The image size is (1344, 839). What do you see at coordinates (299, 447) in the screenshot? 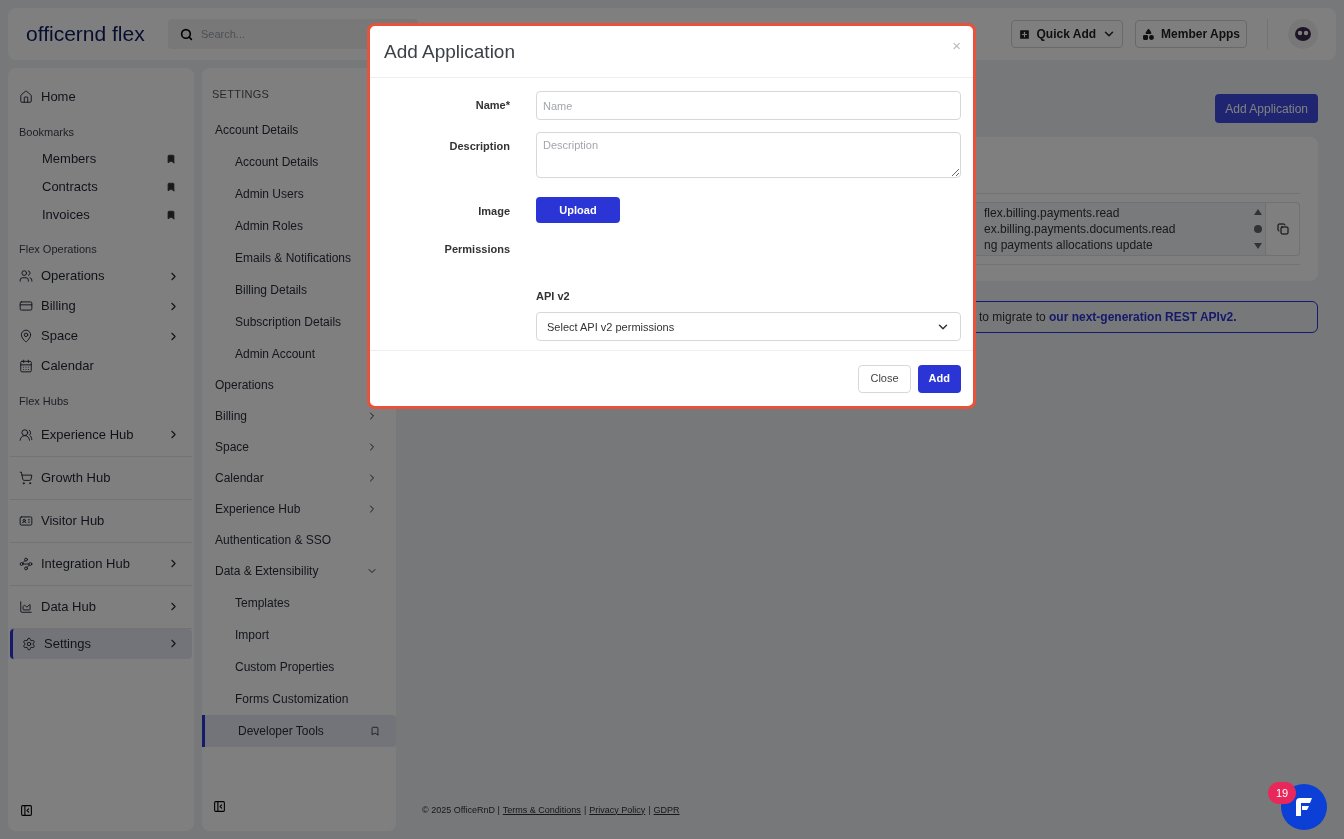
I see `settings-menu-entry: Space` at bounding box center [299, 447].